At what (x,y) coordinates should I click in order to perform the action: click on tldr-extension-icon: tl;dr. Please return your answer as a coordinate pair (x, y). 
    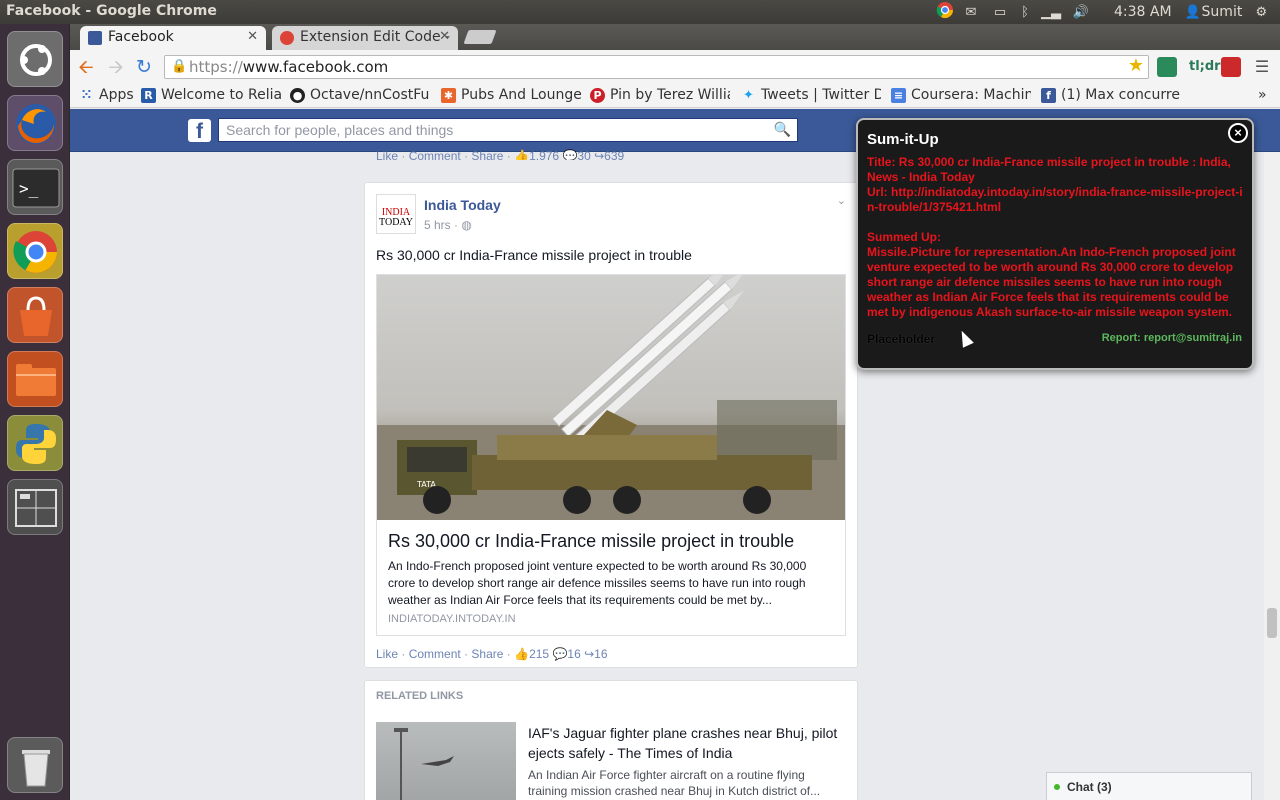
    Looking at the image, I should click on (1205, 67).